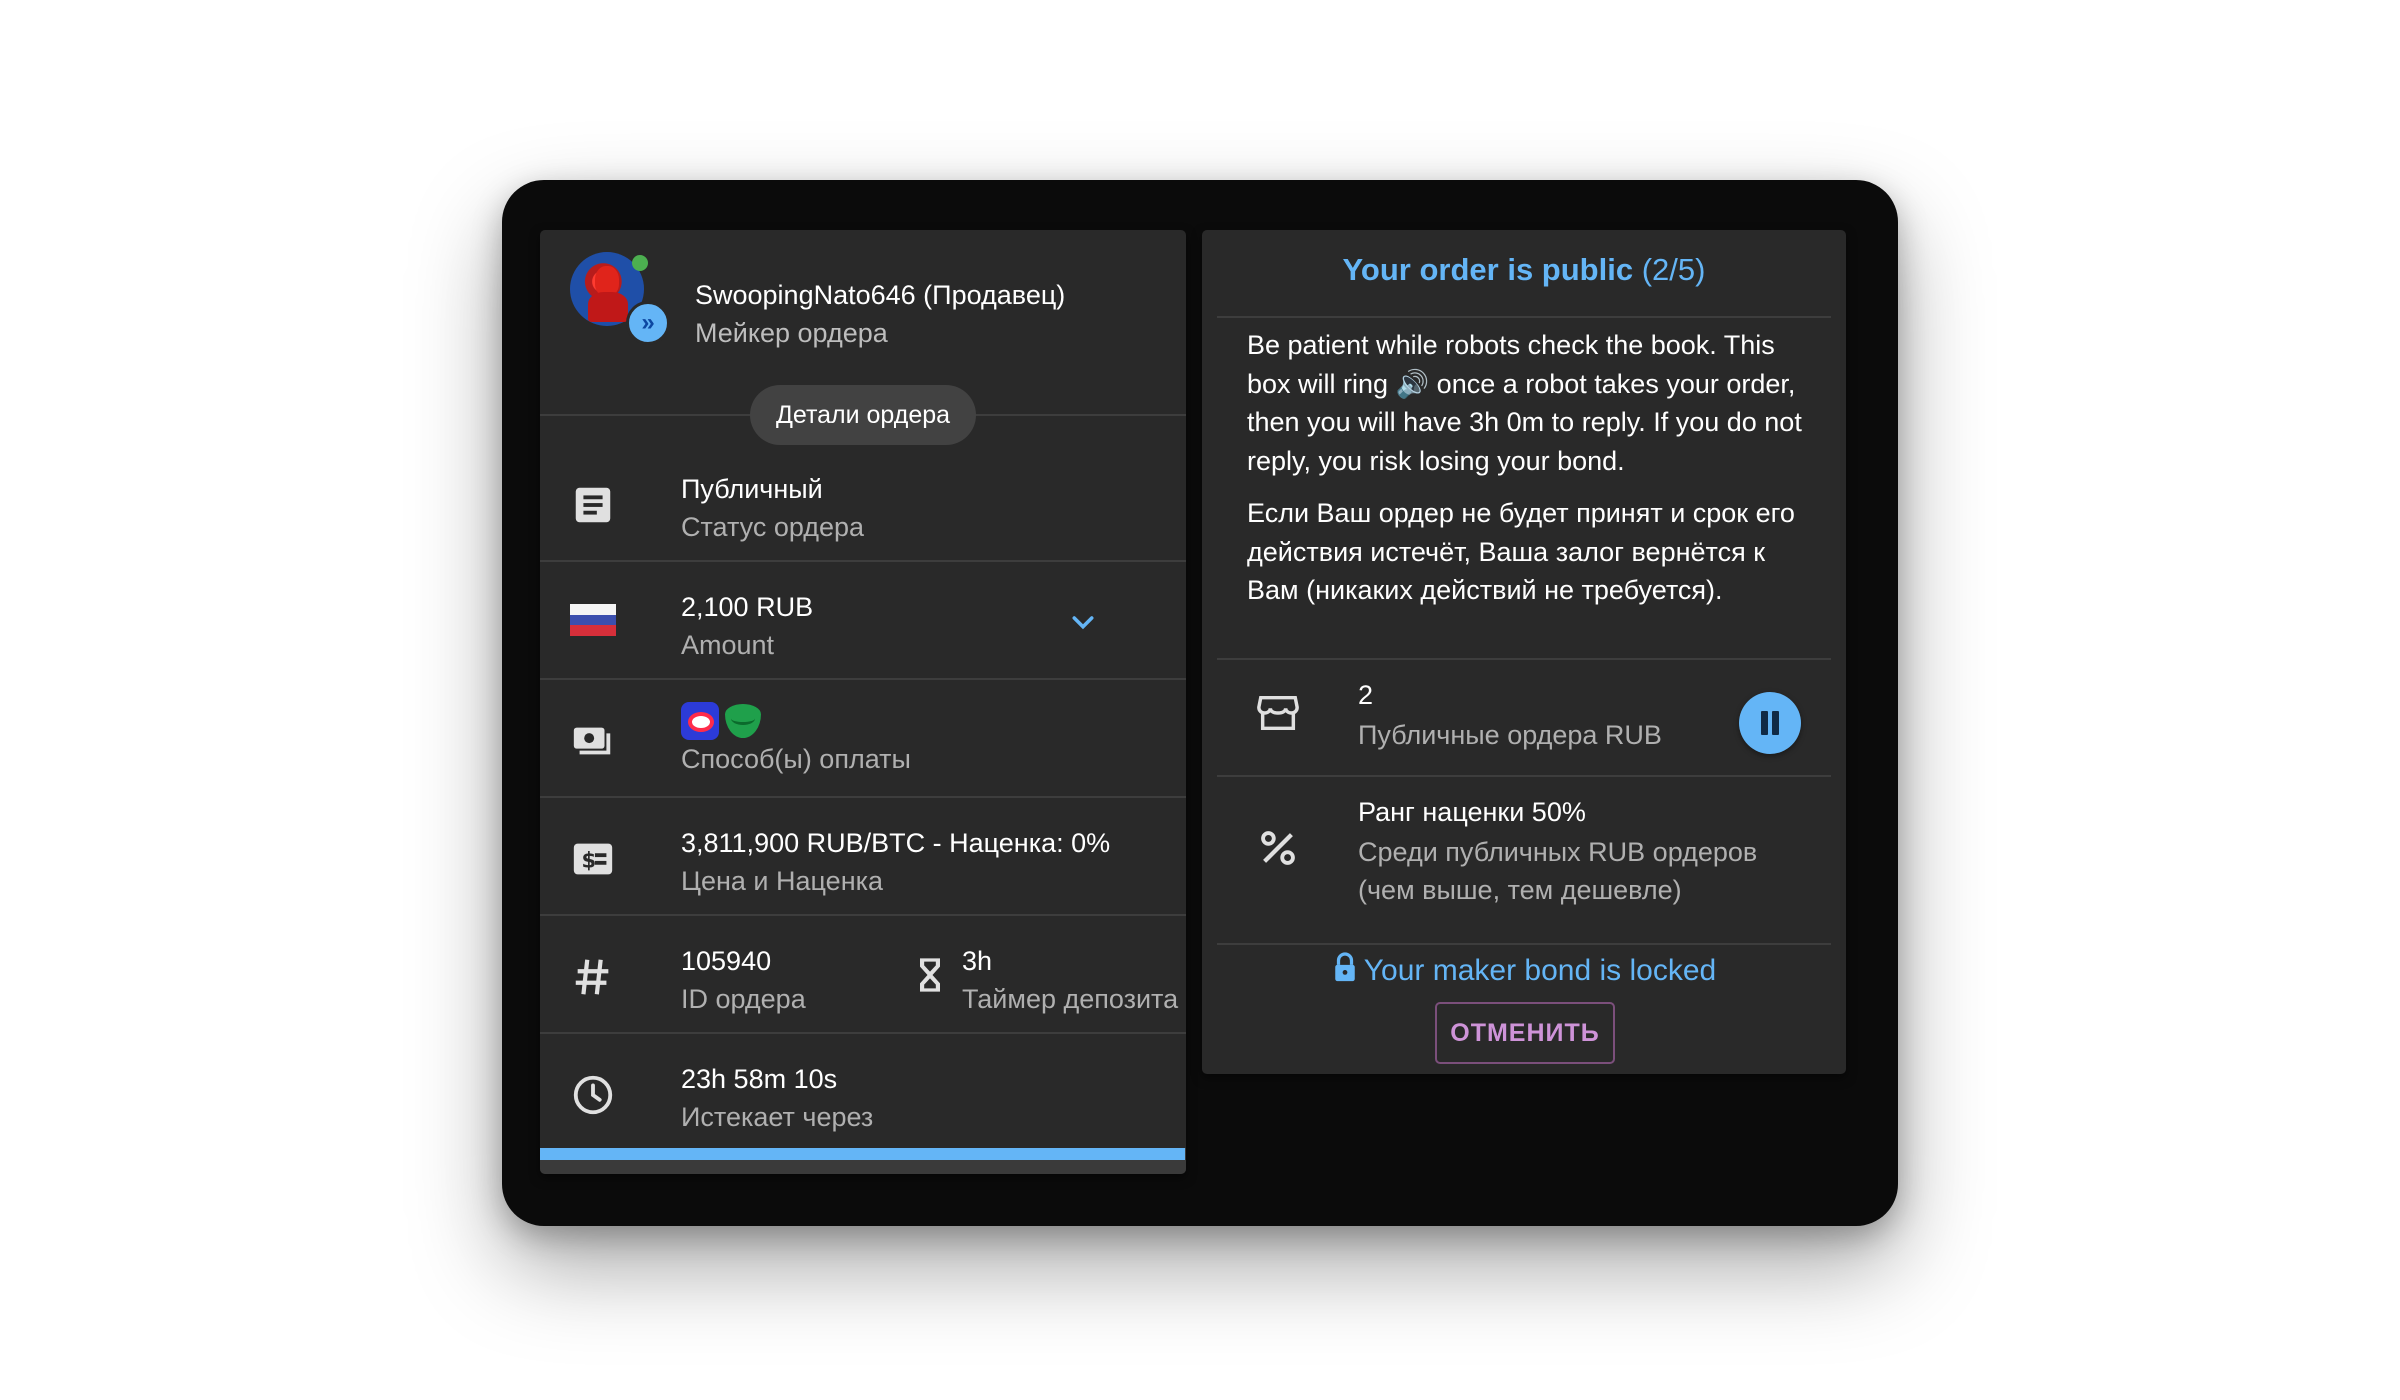 Image resolution: width=2400 pixels, height=1400 pixels. What do you see at coordinates (726, 961) in the screenshot?
I see `order-id-value: 105940` at bounding box center [726, 961].